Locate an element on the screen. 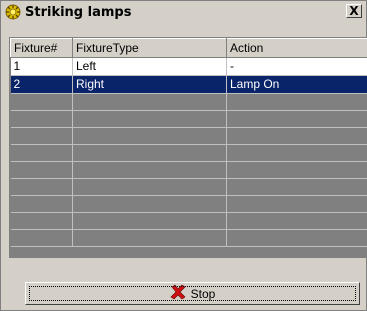  table-row: 1 Left - is located at coordinates (188, 66).